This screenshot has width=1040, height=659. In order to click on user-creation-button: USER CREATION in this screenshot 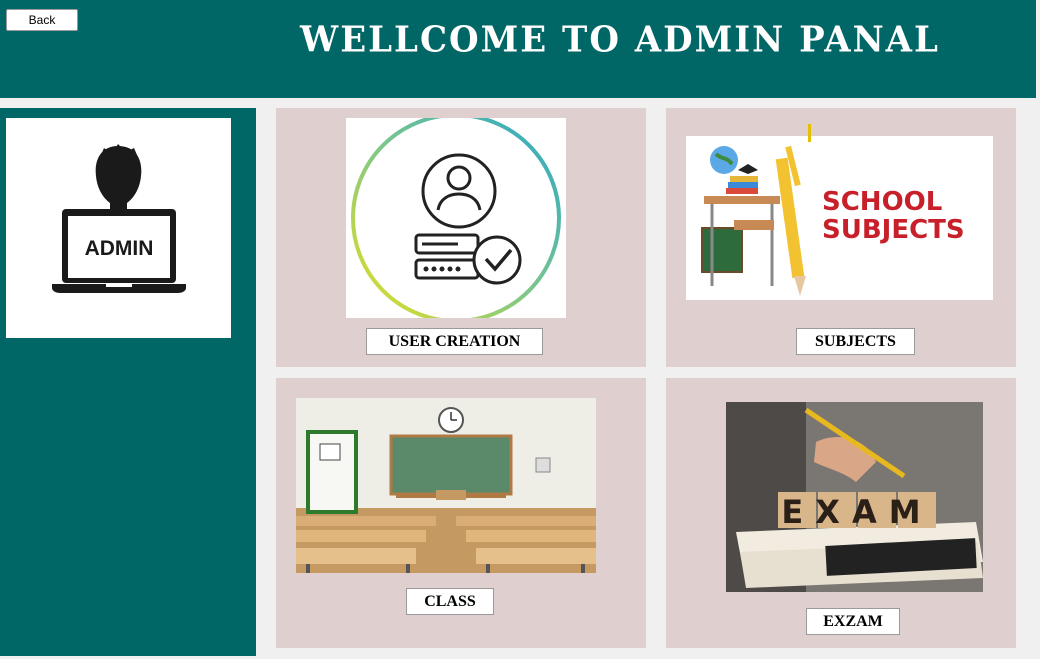, I will do `click(454, 341)`.